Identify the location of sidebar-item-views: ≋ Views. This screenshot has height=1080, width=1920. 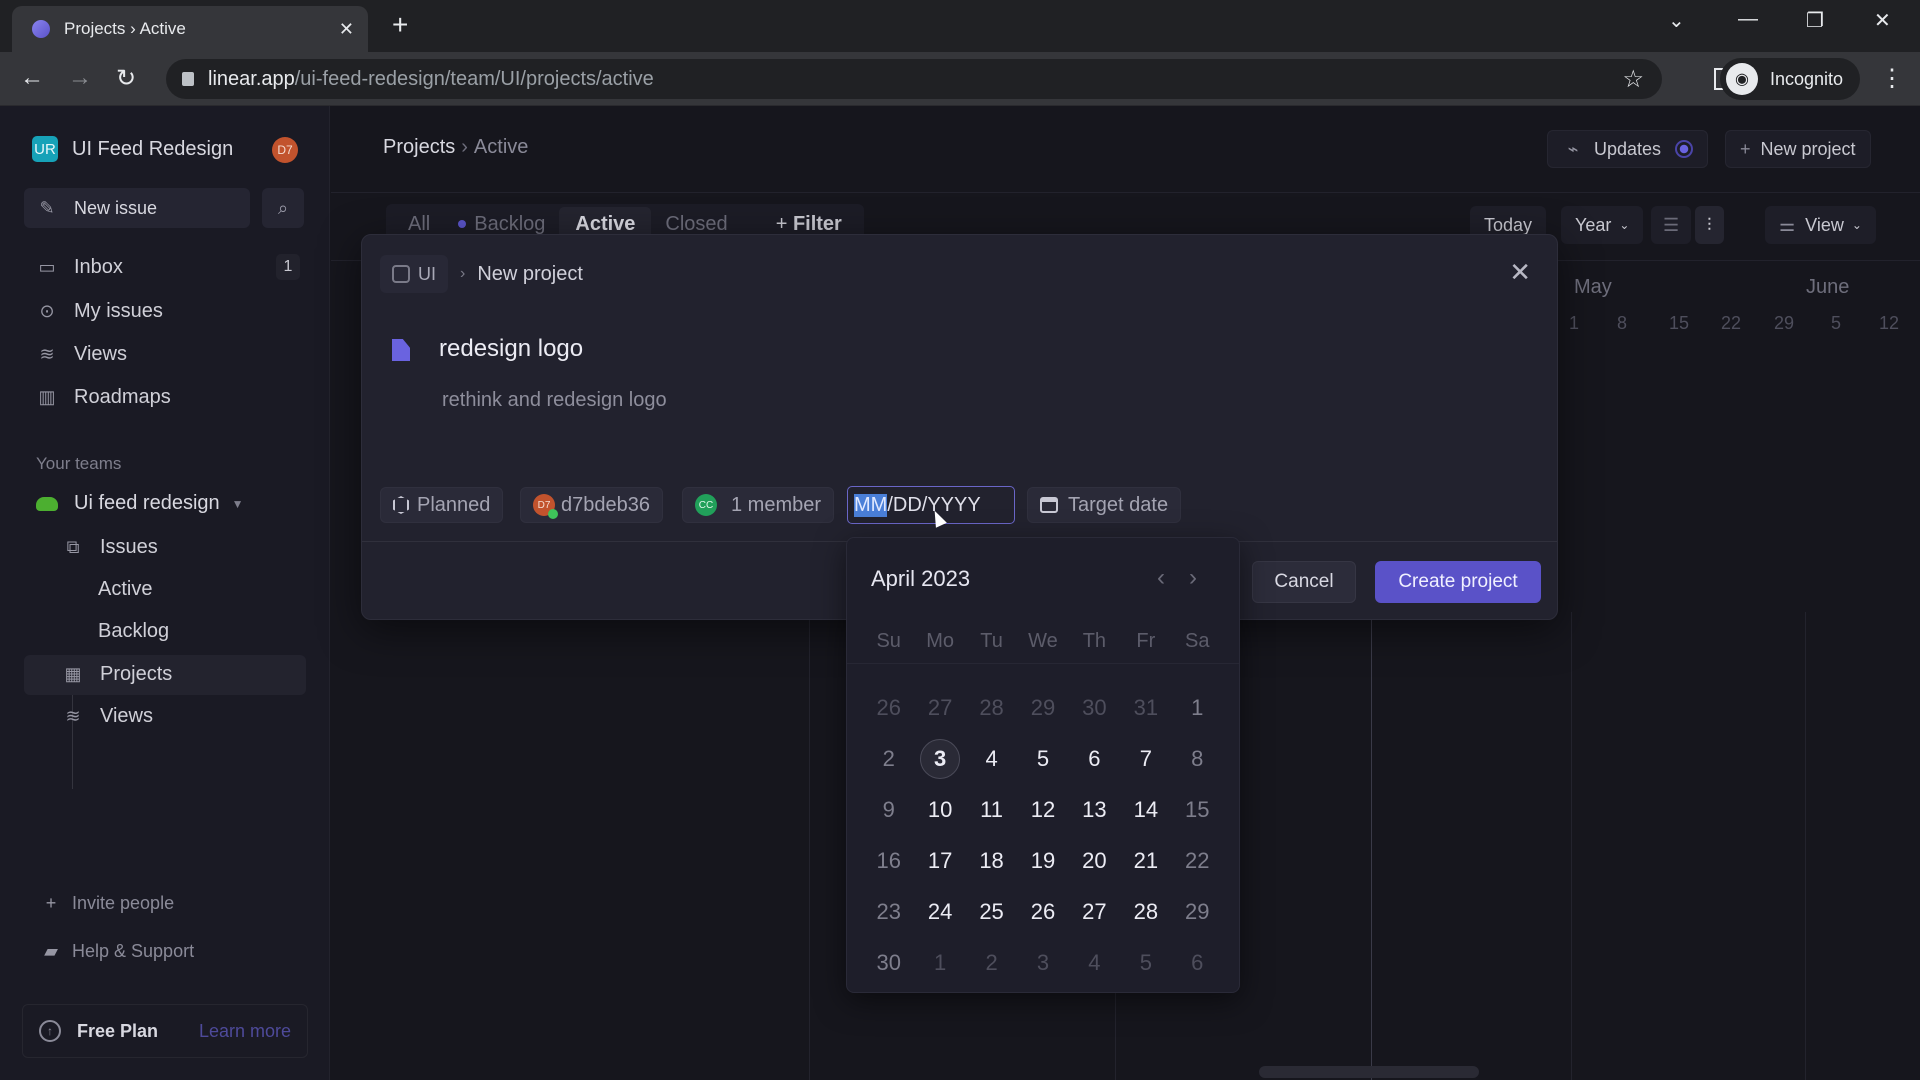
(81, 354).